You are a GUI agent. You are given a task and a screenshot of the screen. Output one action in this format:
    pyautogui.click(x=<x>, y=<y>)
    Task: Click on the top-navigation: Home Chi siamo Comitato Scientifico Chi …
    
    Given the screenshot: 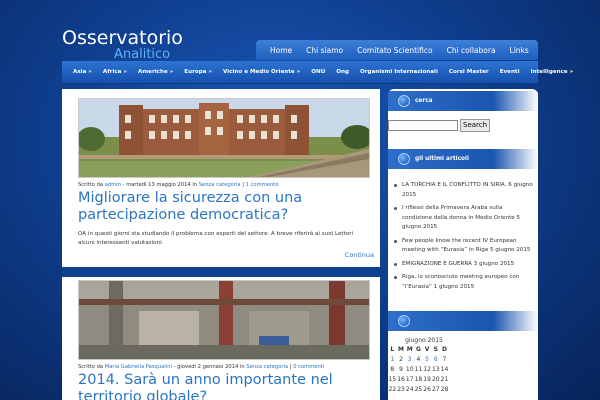 What is the action you would take?
    pyautogui.click(x=397, y=50)
    